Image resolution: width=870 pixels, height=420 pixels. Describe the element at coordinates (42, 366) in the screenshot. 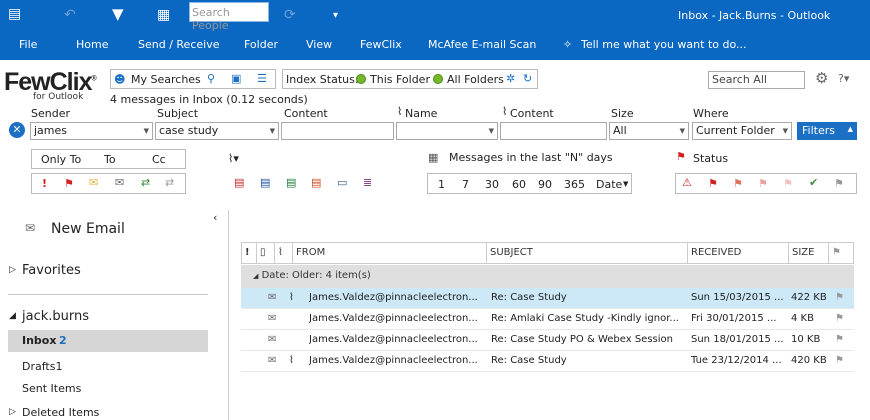

I see `folder-drafts: Drafts1` at that location.